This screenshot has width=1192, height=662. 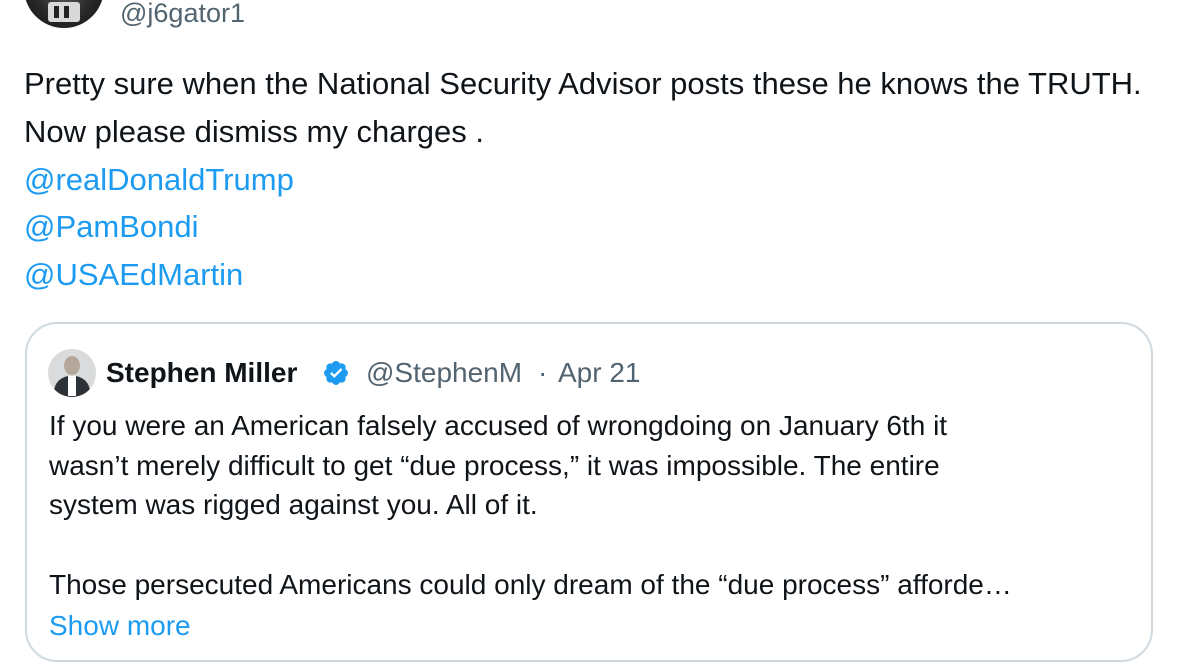 I want to click on mention-link-usaedmartin: @USAEdMartin, so click(x=133, y=275).